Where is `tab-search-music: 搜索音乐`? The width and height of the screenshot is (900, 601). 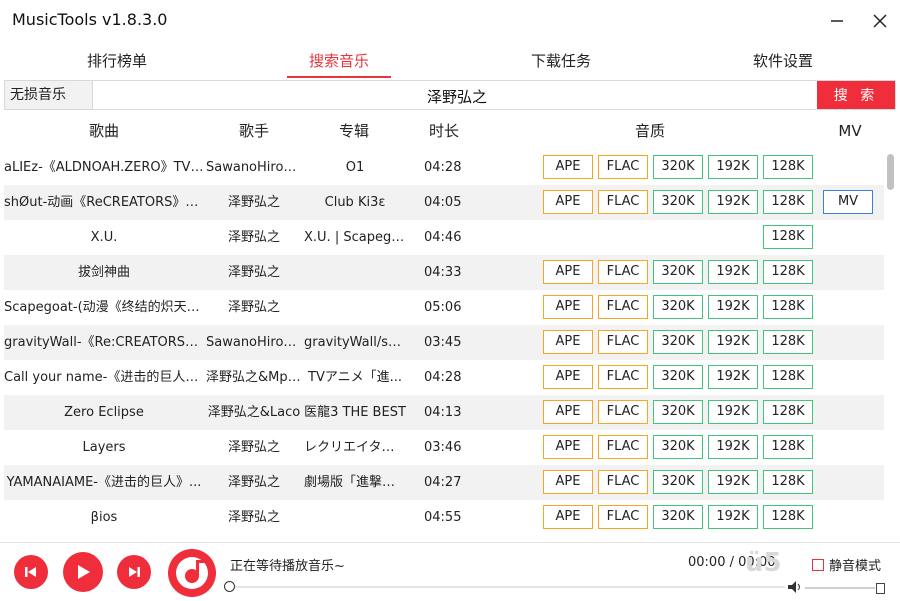 tab-search-music: 搜索音乐 is located at coordinates (339, 60).